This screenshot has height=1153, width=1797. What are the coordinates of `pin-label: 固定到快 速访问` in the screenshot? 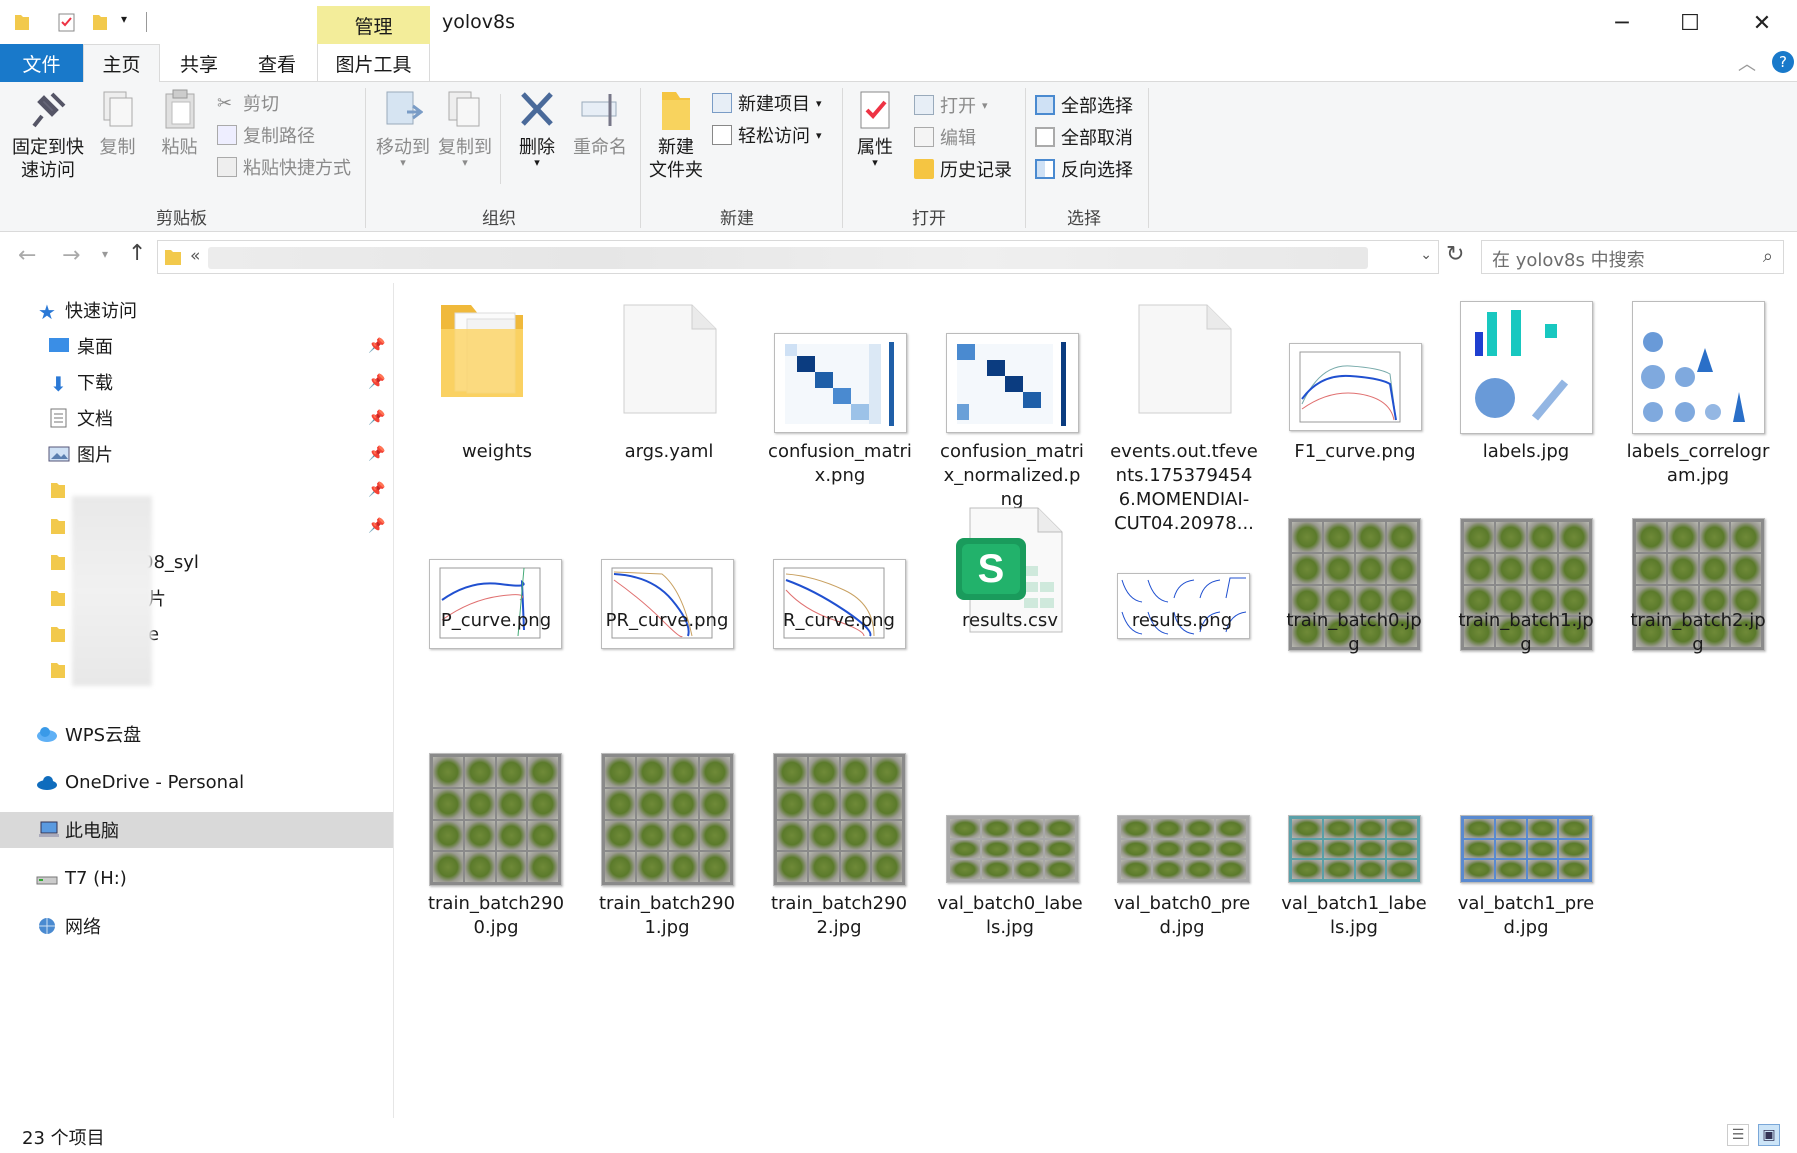 It's located at (48, 159).